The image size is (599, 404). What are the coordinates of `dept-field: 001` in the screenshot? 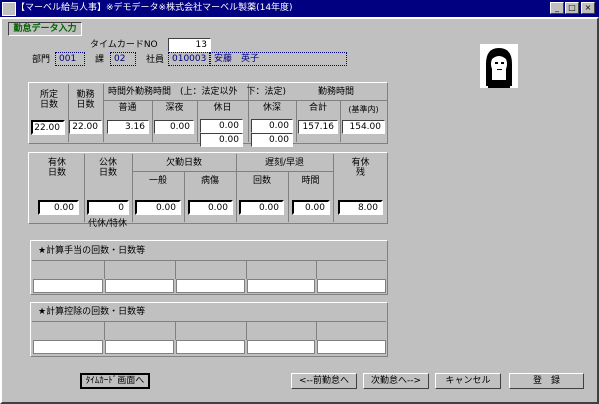 It's located at (70, 59).